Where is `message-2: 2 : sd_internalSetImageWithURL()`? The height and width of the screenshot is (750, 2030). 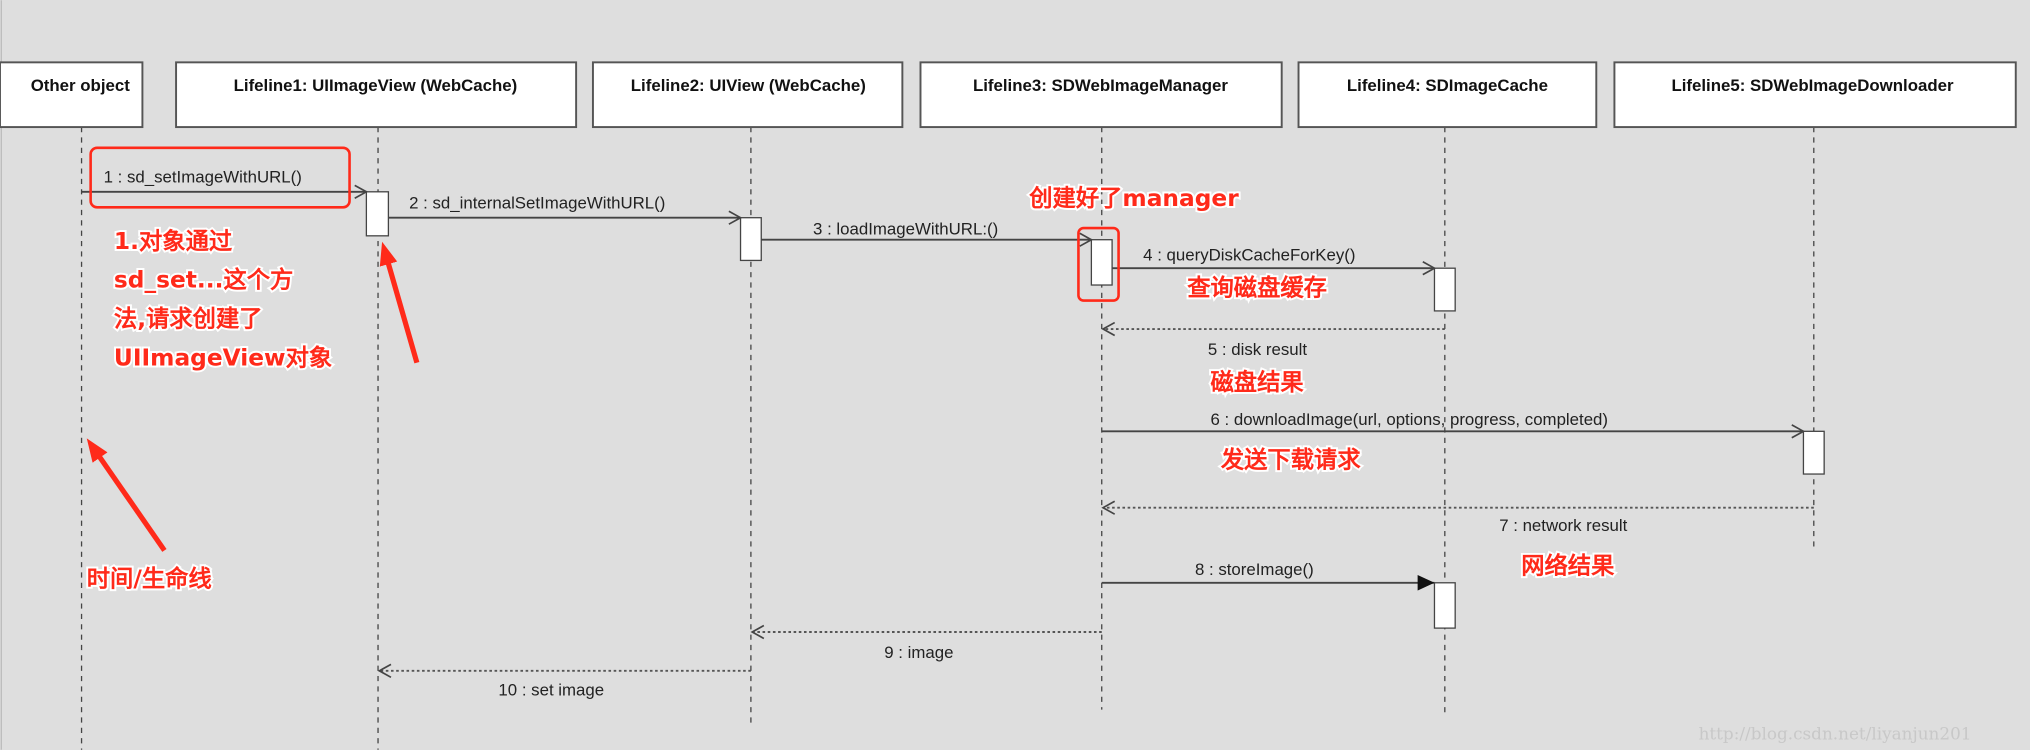 message-2: 2 : sd_internalSetImageWithURL() is located at coordinates (565, 209).